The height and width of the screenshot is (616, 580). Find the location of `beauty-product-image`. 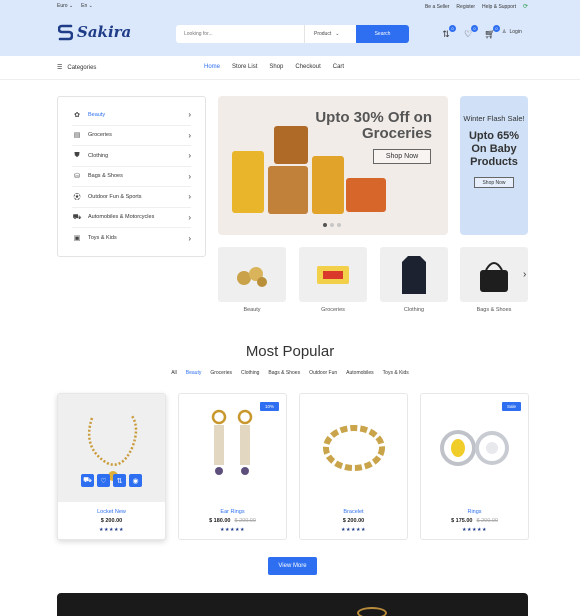

beauty-product-image is located at coordinates (252, 276).